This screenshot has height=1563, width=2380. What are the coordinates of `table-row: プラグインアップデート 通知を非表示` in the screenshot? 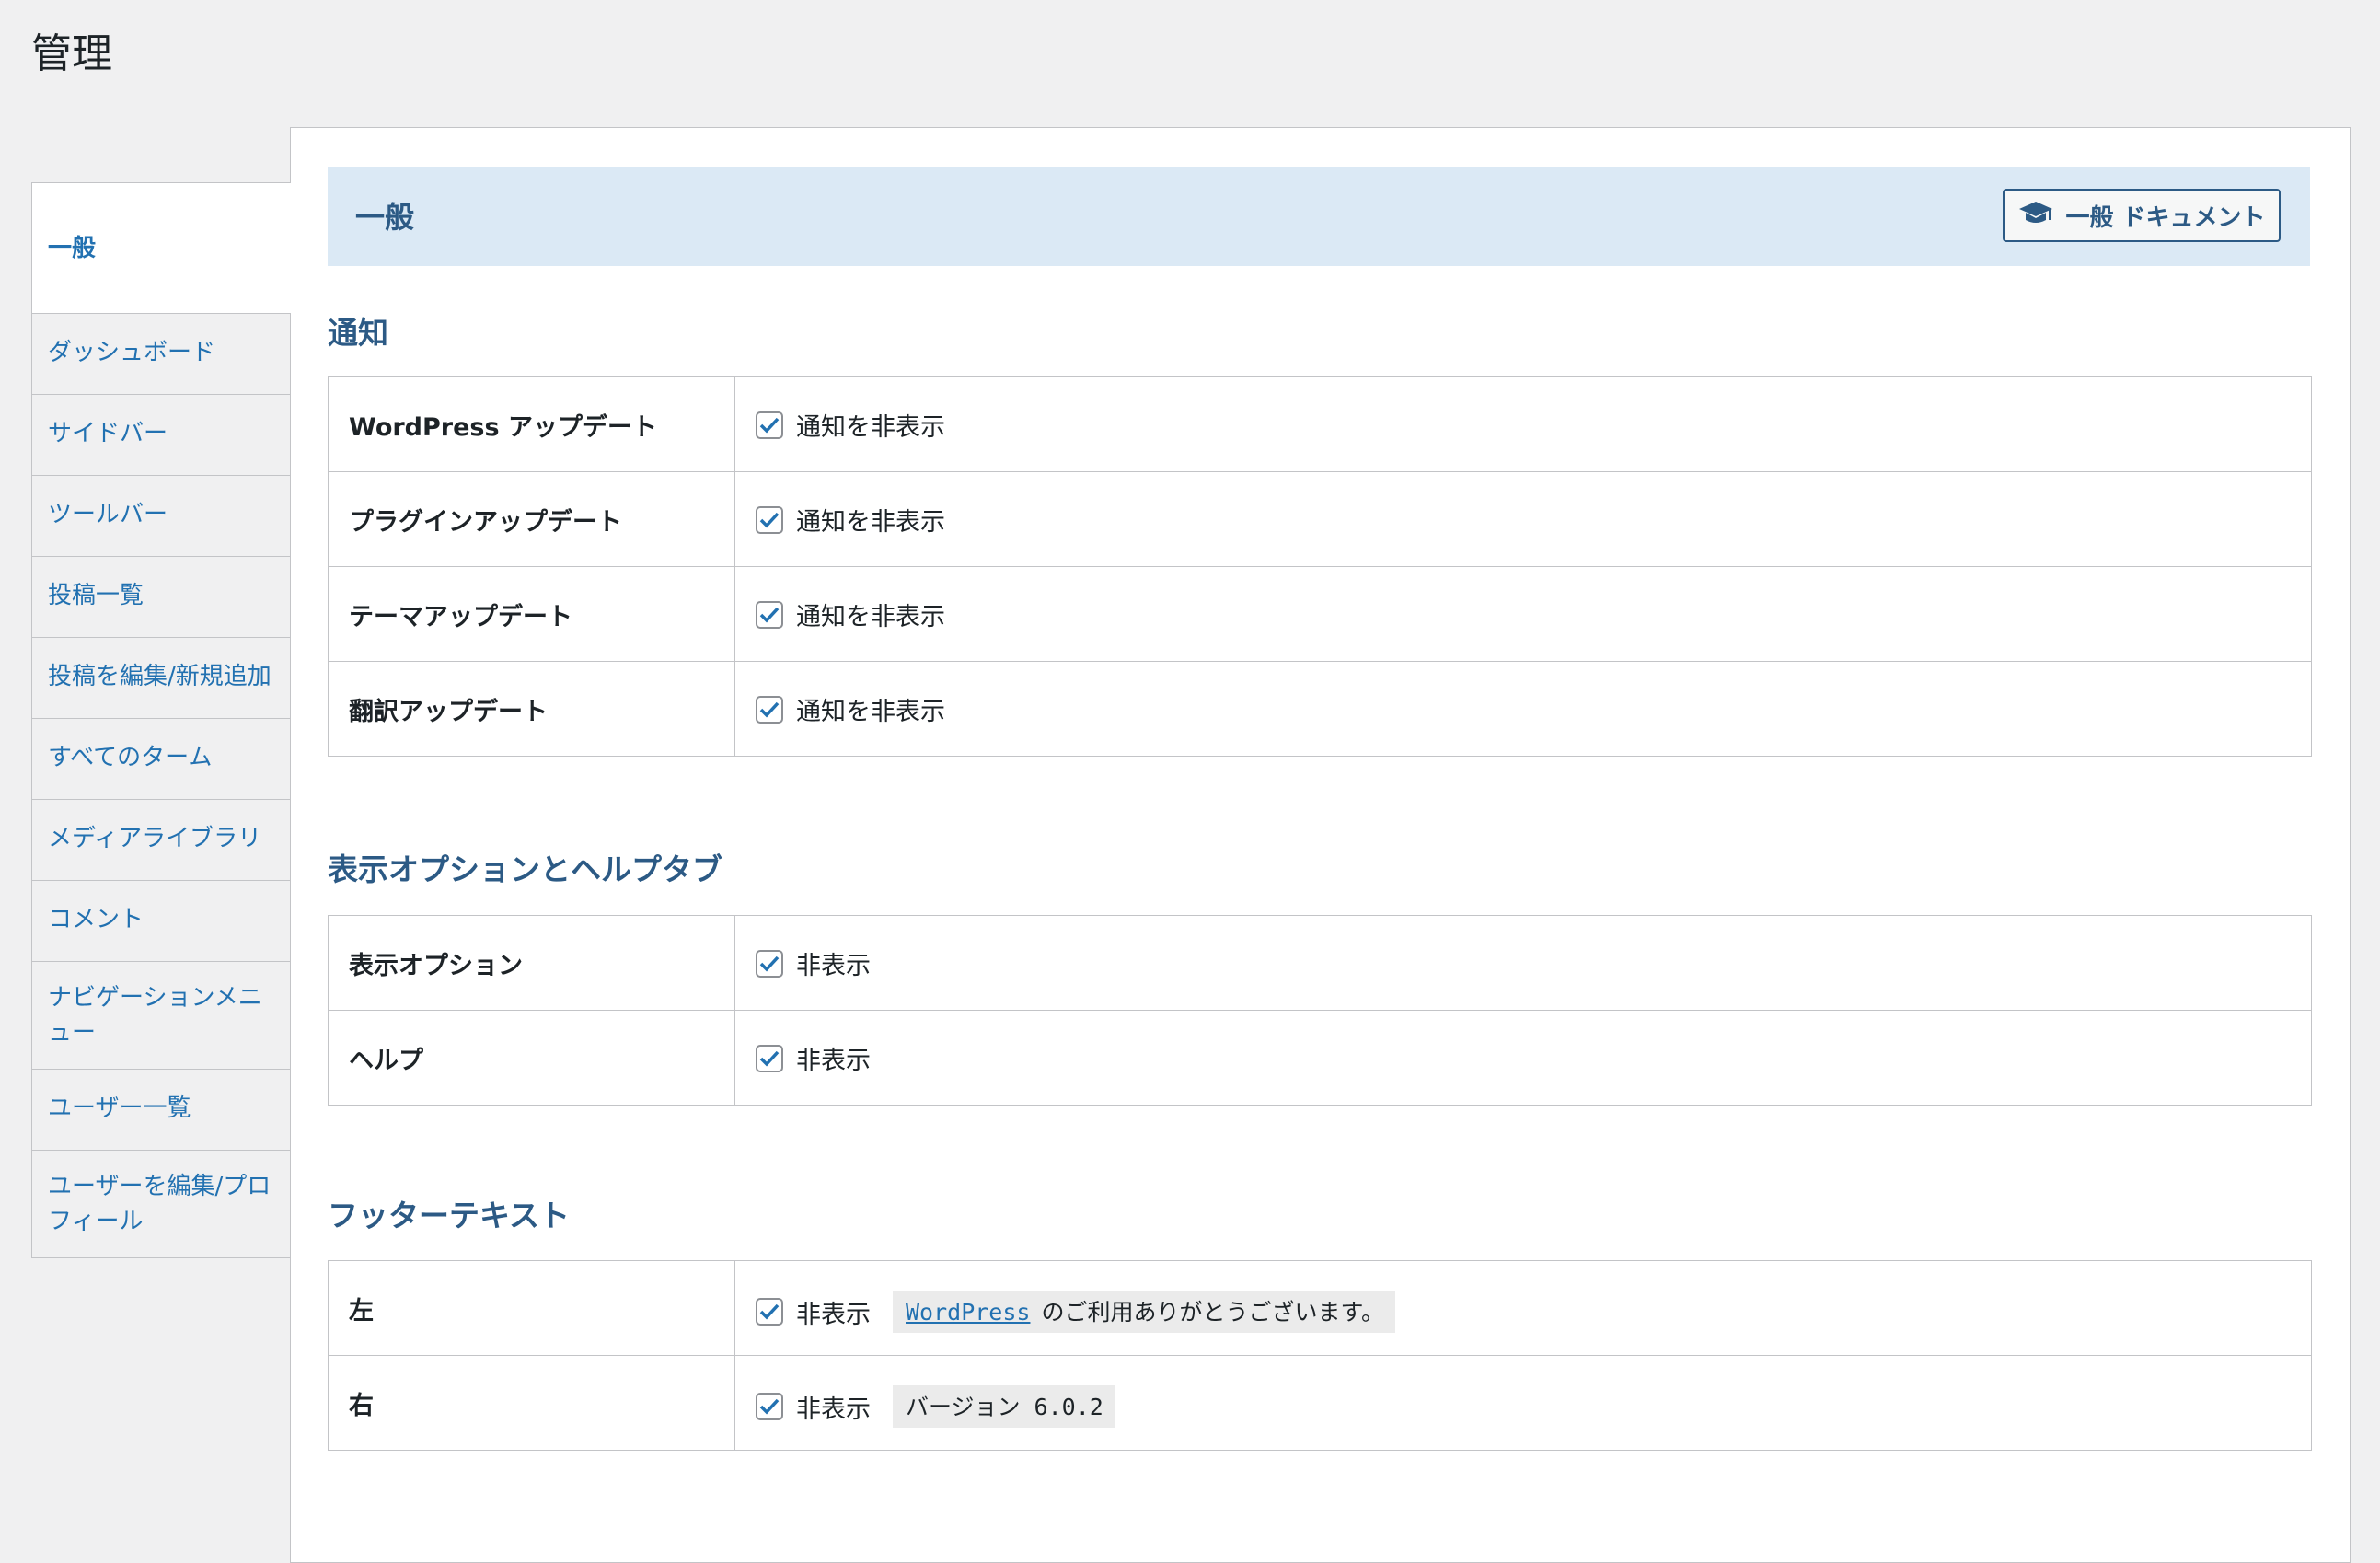 It's located at (1320, 519).